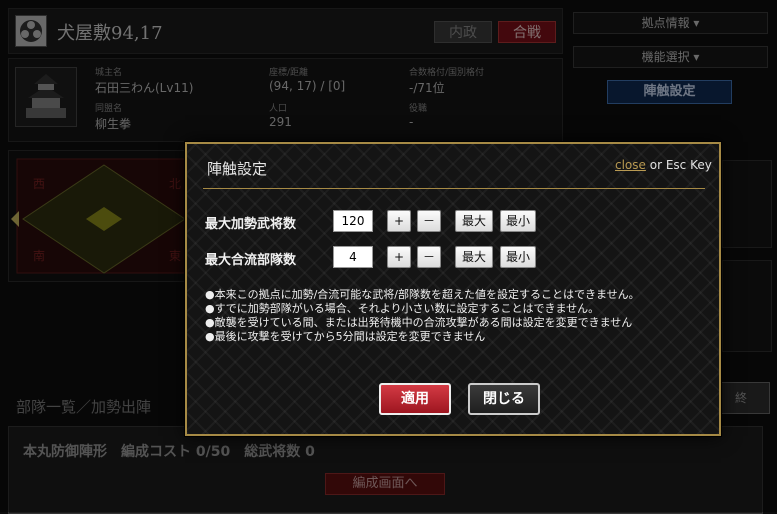 This screenshot has height=514, width=777. What do you see at coordinates (411, 122) in the screenshot?
I see `role-value: -` at bounding box center [411, 122].